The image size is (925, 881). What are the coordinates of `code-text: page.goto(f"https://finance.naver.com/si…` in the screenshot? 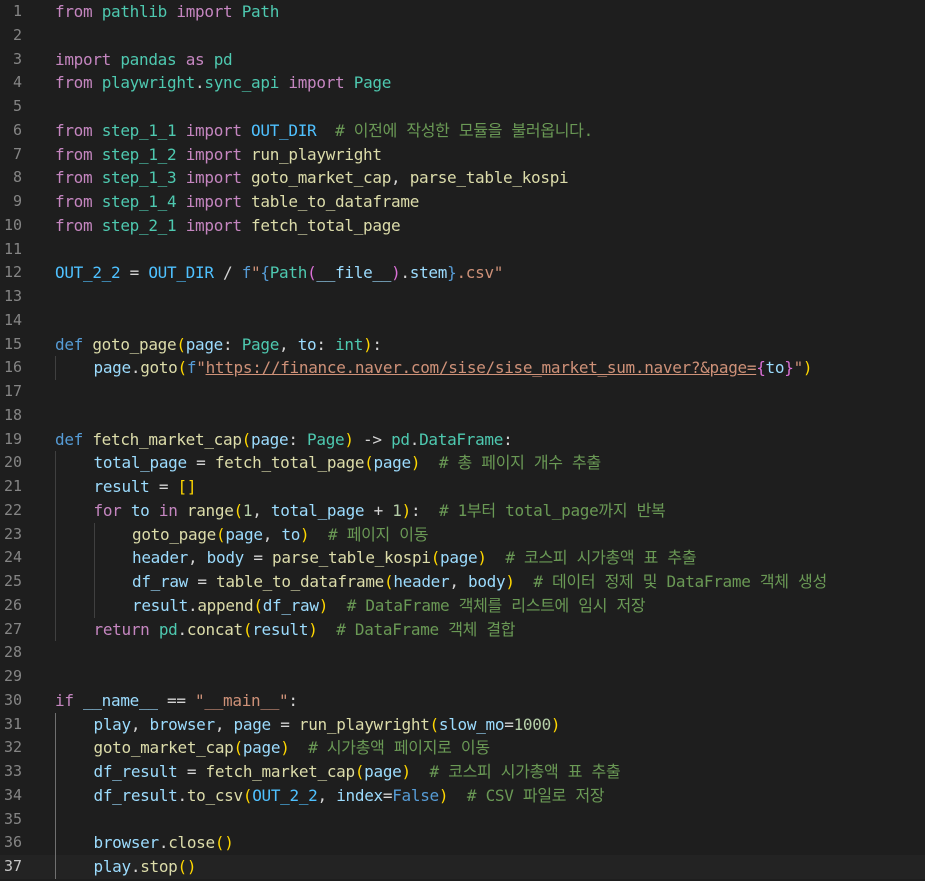 It's located at (453, 368).